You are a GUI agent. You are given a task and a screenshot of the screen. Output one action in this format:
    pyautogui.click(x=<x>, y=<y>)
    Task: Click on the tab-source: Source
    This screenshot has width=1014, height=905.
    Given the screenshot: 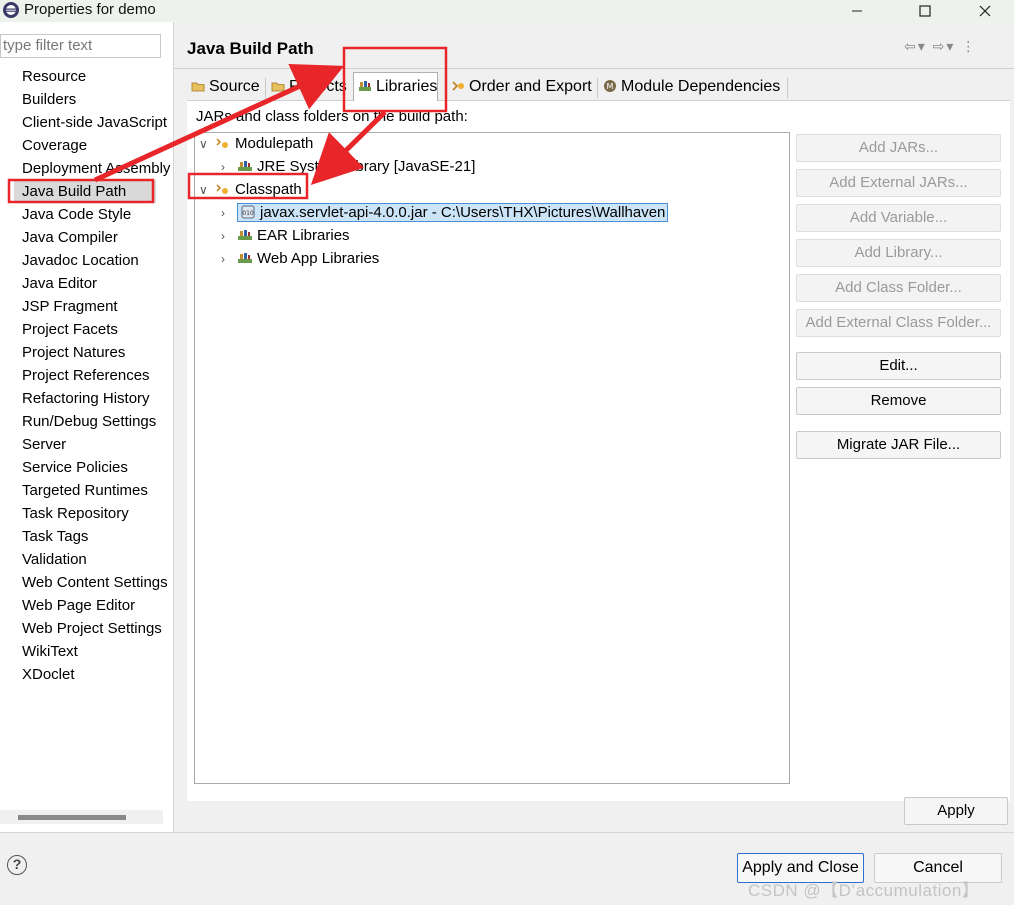 What is the action you would take?
    pyautogui.click(x=223, y=87)
    